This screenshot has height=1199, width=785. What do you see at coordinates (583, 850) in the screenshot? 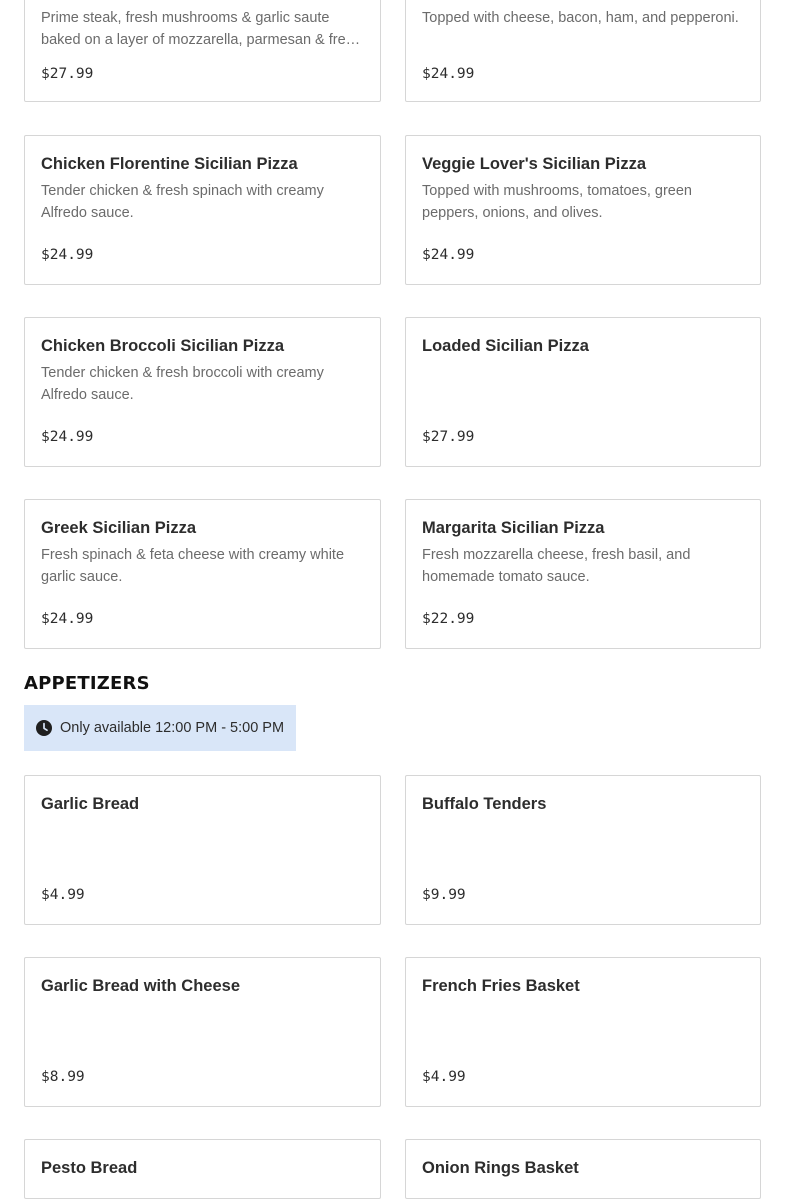
I see `menu-item-card: Buffalo Tenders $9.99` at bounding box center [583, 850].